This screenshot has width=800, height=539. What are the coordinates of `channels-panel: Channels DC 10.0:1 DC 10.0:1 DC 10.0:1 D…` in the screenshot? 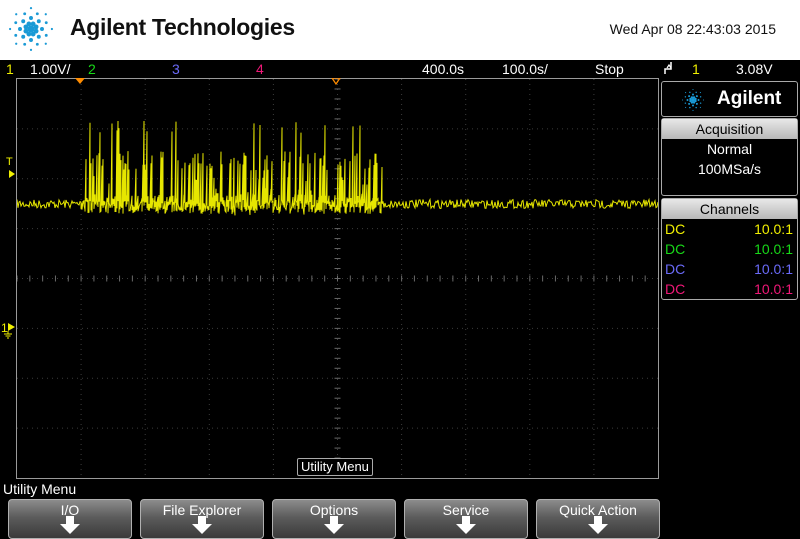 It's located at (729, 249).